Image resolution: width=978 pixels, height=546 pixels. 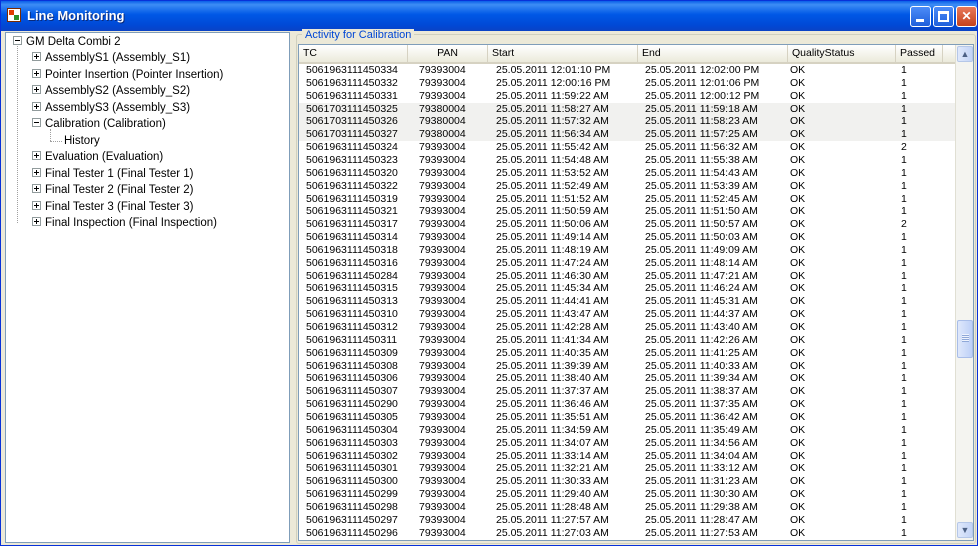 I want to click on table-cell: 2, so click(x=904, y=224).